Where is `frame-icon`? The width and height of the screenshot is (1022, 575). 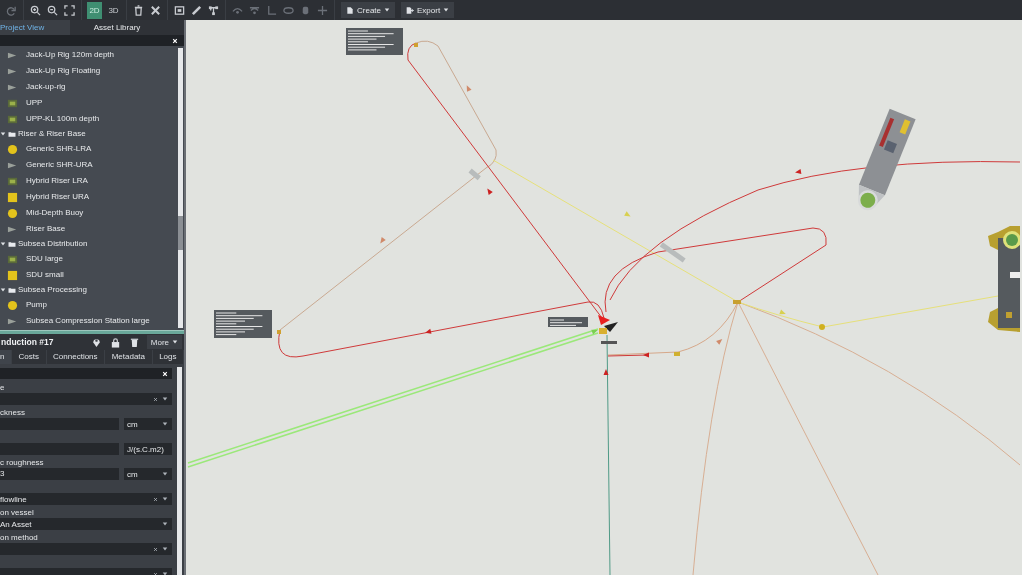
frame-icon is located at coordinates (179, 10).